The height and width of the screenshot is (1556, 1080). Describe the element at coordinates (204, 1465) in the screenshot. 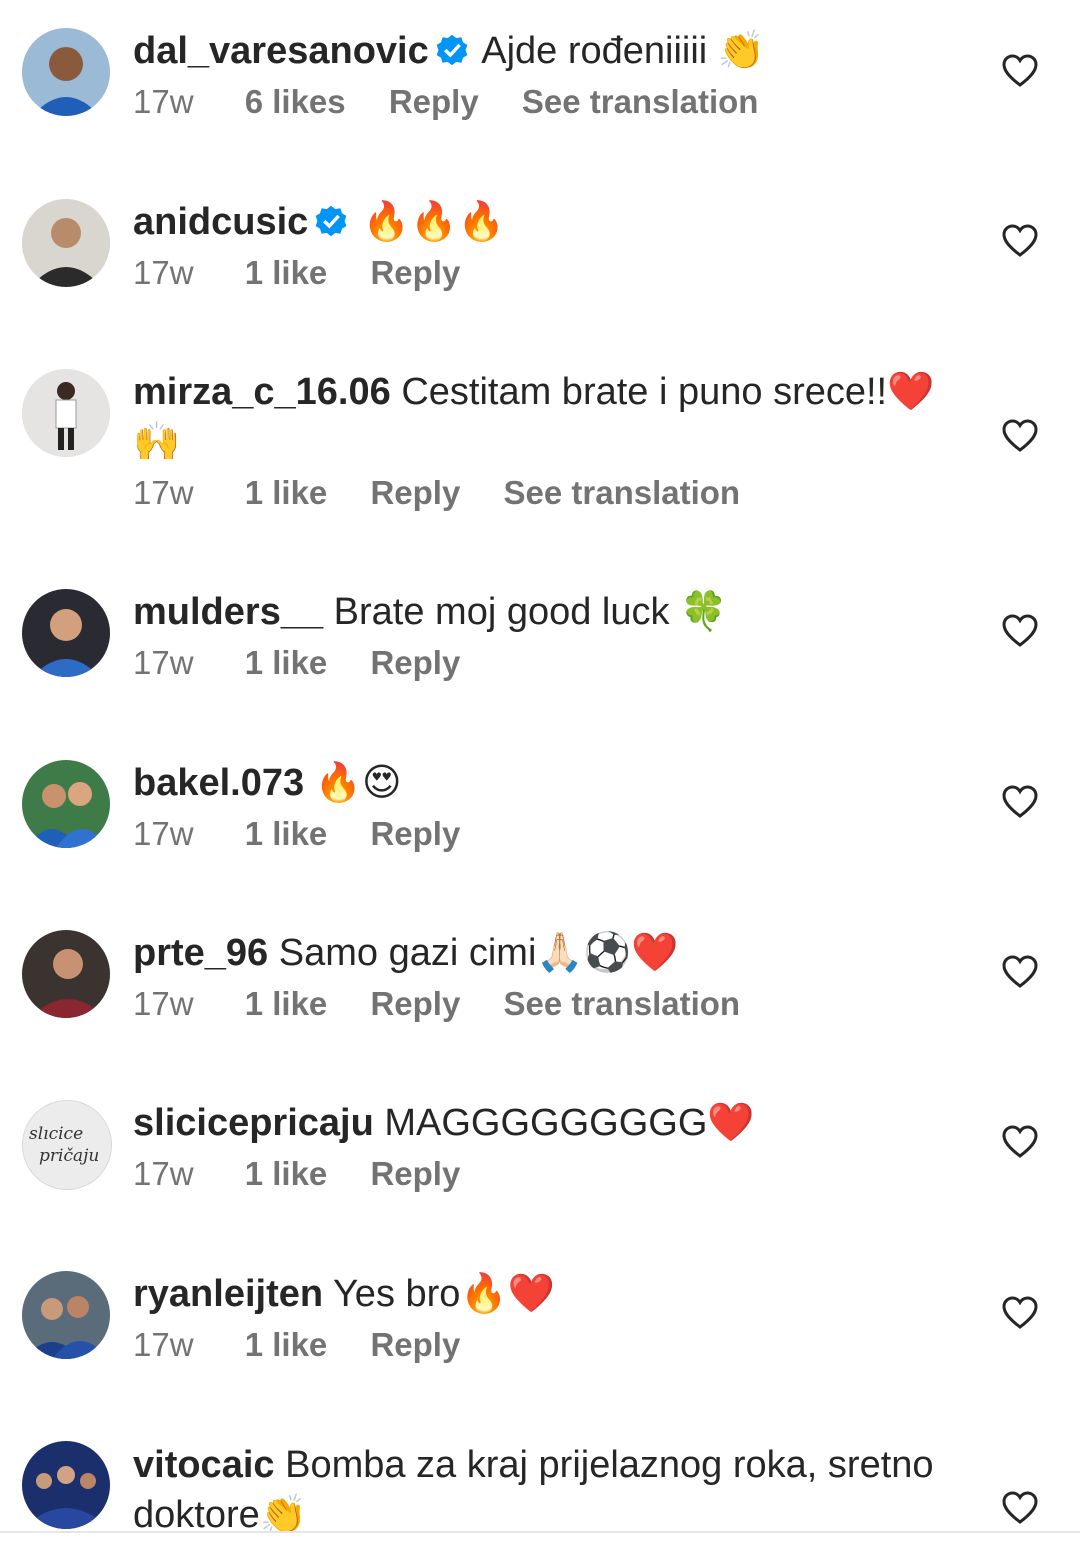

I see `username: vitocaic` at that location.